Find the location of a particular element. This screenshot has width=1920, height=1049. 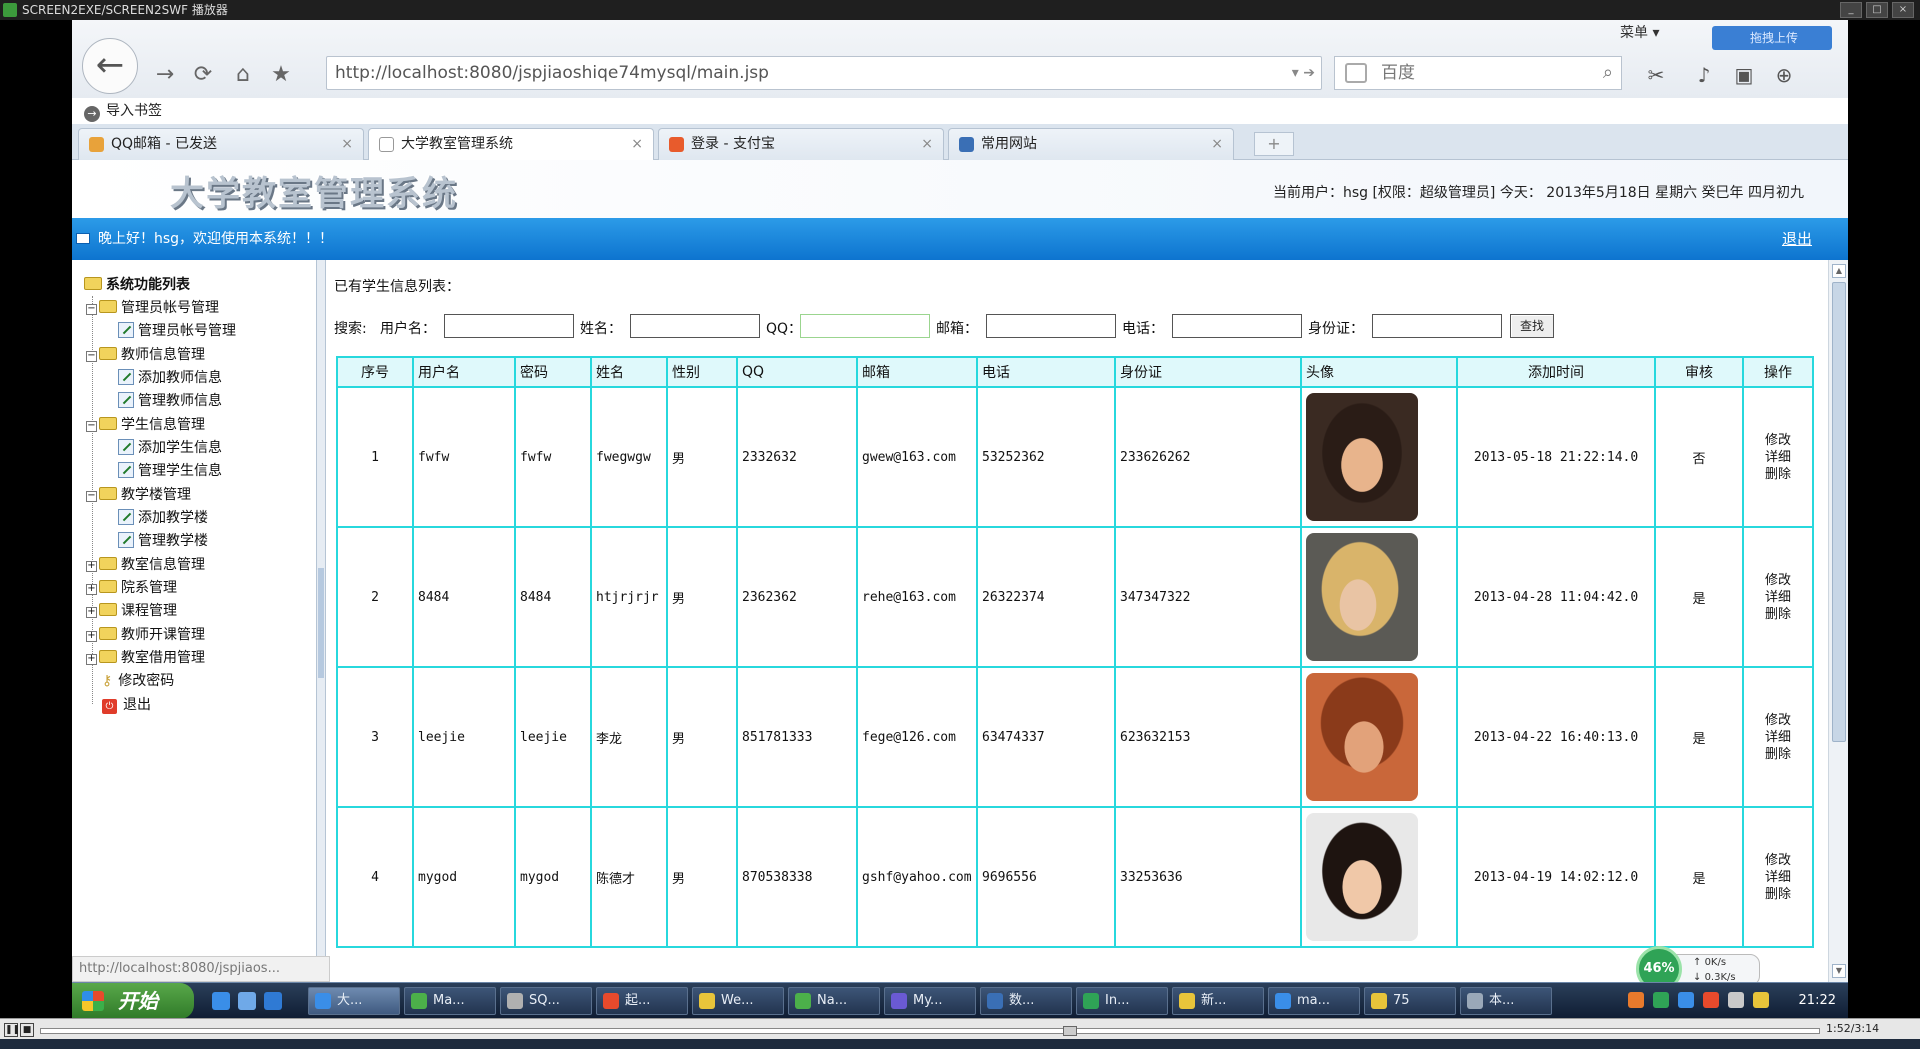

tree-group-building: − 教学楼管理 is located at coordinates (138, 495).